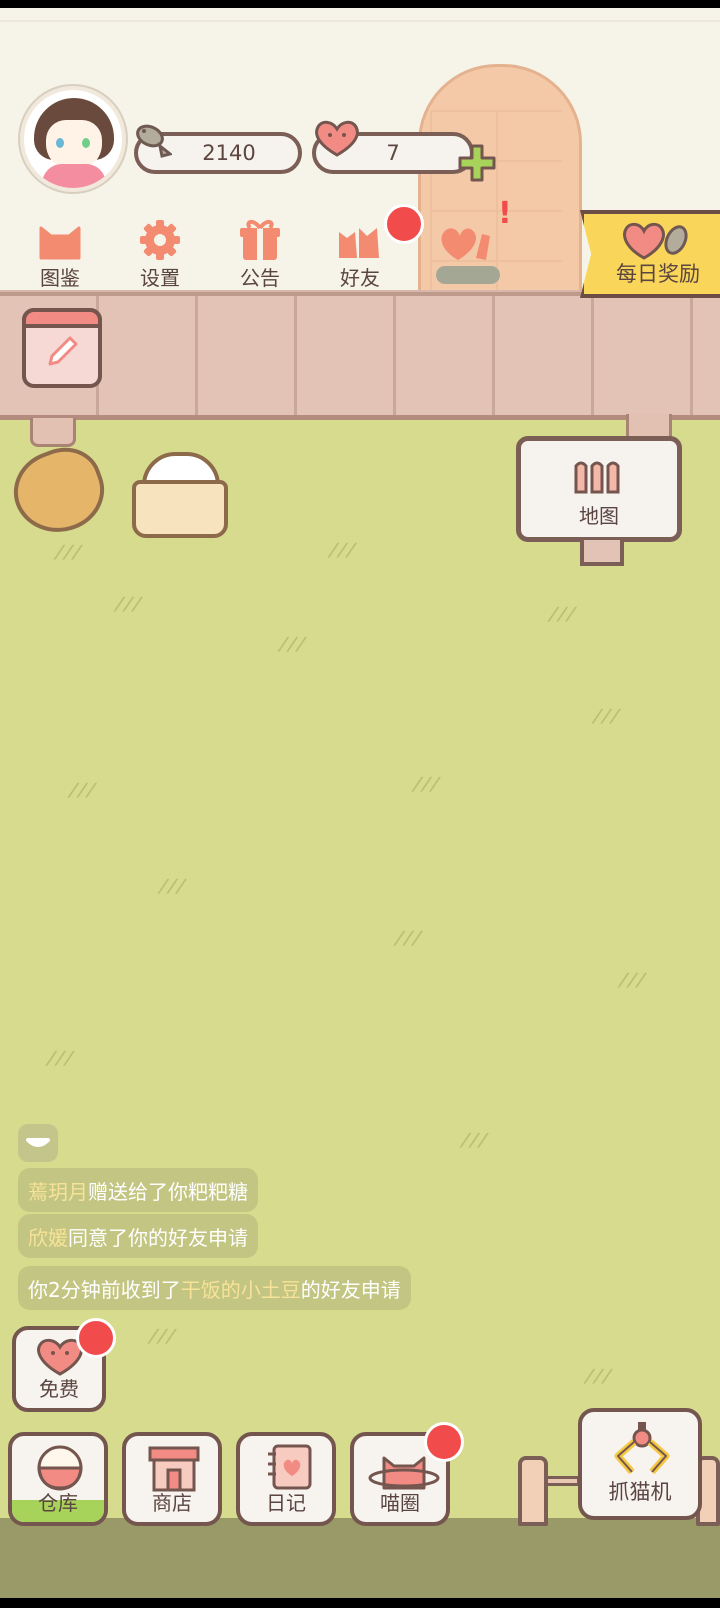 This screenshot has height=1608, width=720. What do you see at coordinates (160, 278) in the screenshot?
I see `menu-label: 设置` at bounding box center [160, 278].